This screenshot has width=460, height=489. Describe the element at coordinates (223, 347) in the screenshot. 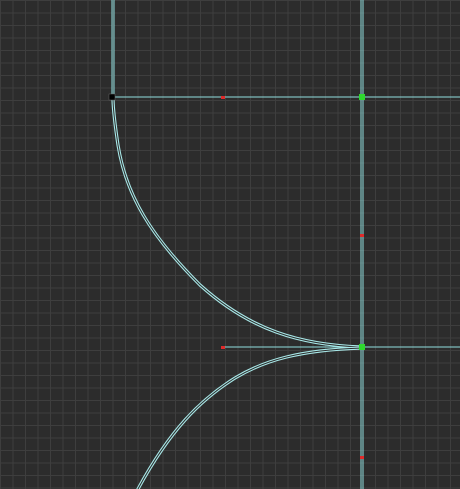

I see `control-handle-middle` at that location.